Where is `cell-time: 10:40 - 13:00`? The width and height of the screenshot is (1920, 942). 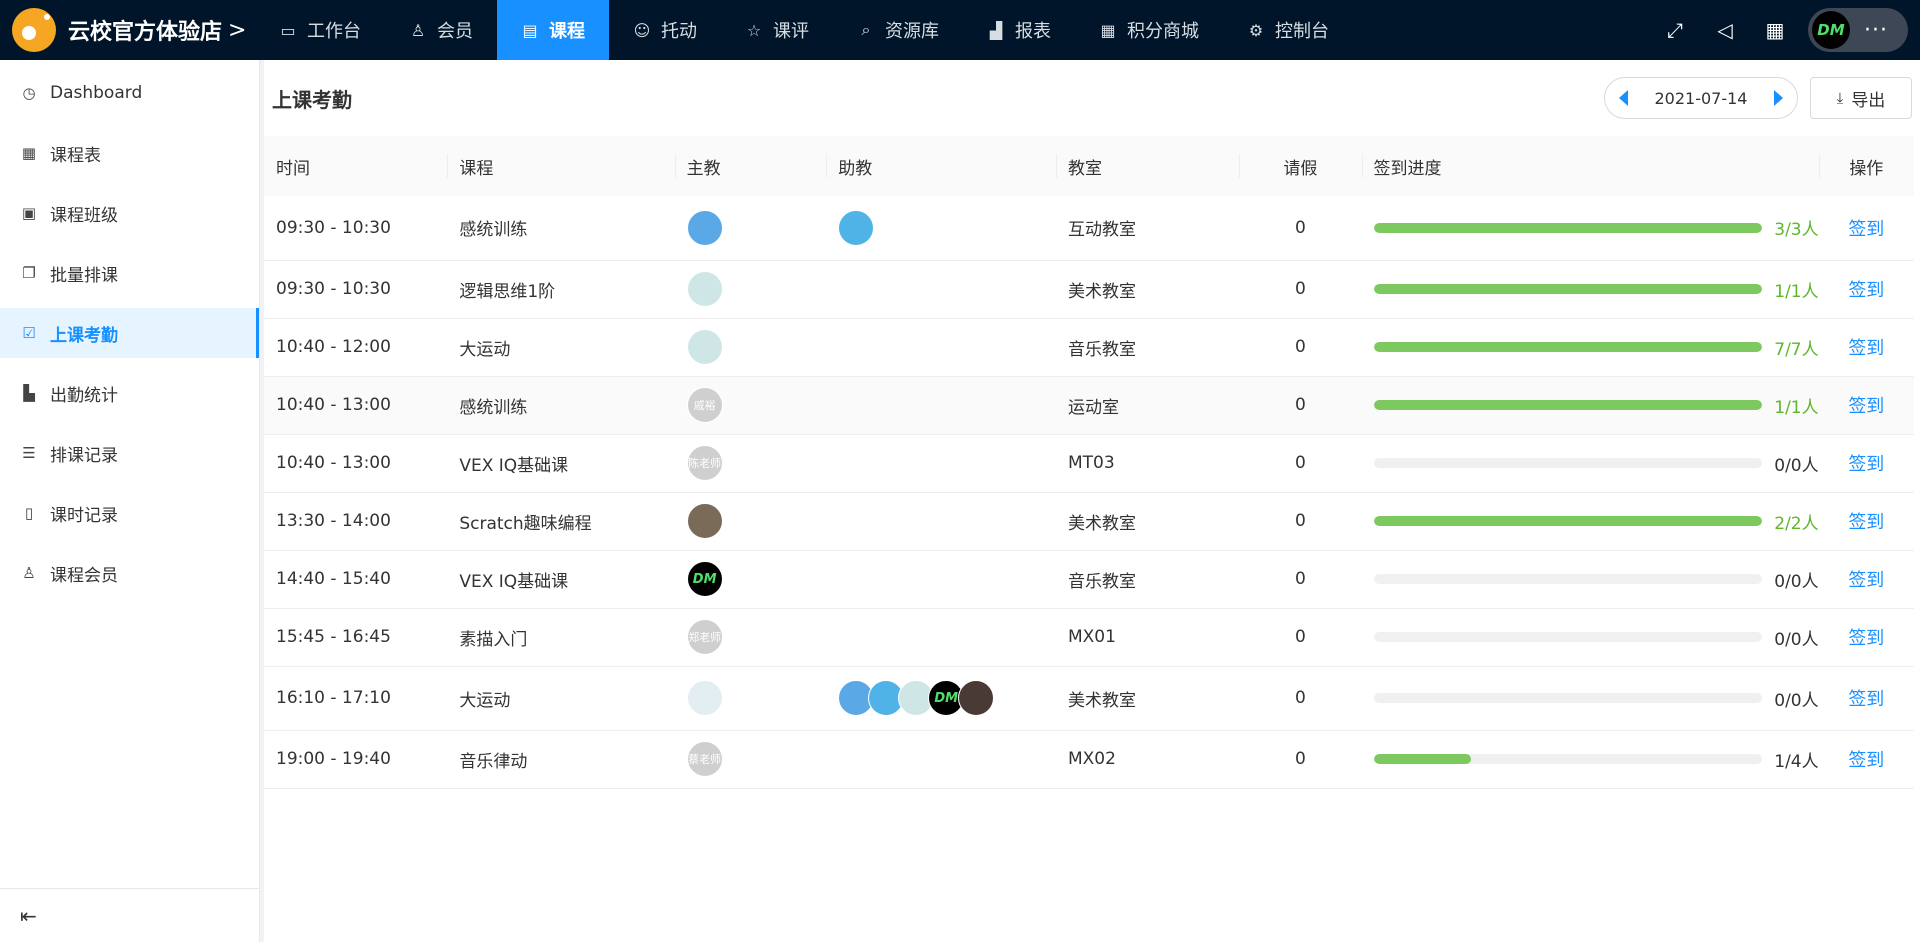
cell-time: 10:40 - 13:00 is located at coordinates (356, 463).